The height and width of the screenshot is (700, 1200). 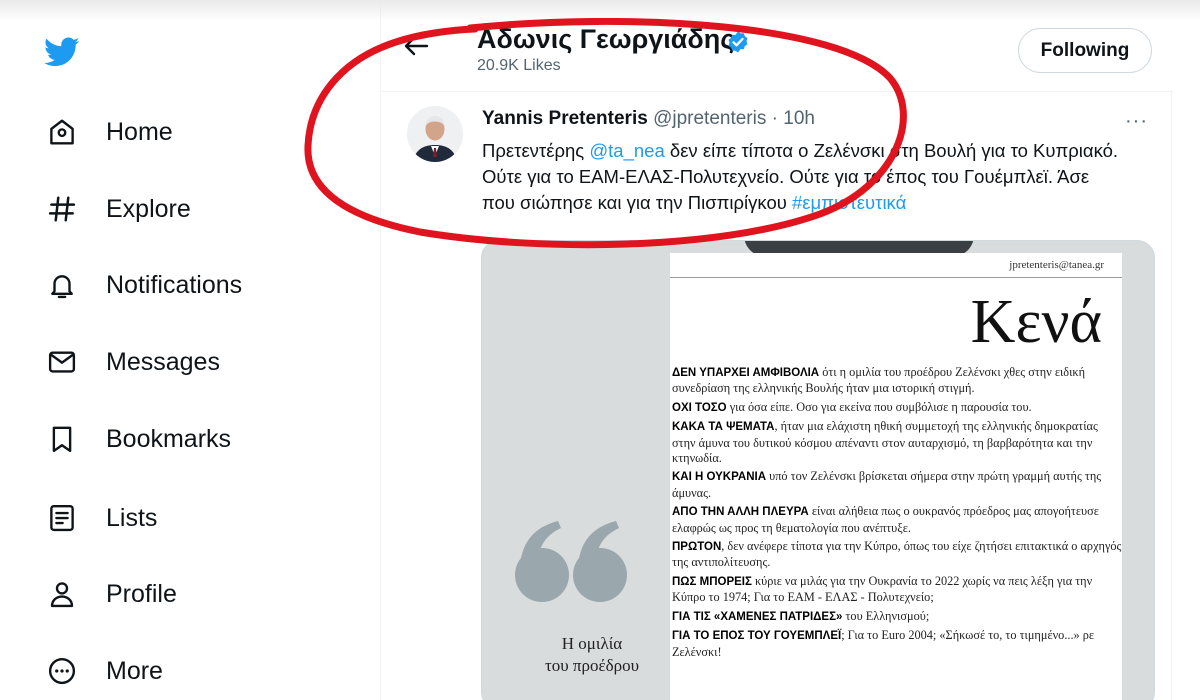 What do you see at coordinates (416, 46) in the screenshot?
I see `back-arrow-icon` at bounding box center [416, 46].